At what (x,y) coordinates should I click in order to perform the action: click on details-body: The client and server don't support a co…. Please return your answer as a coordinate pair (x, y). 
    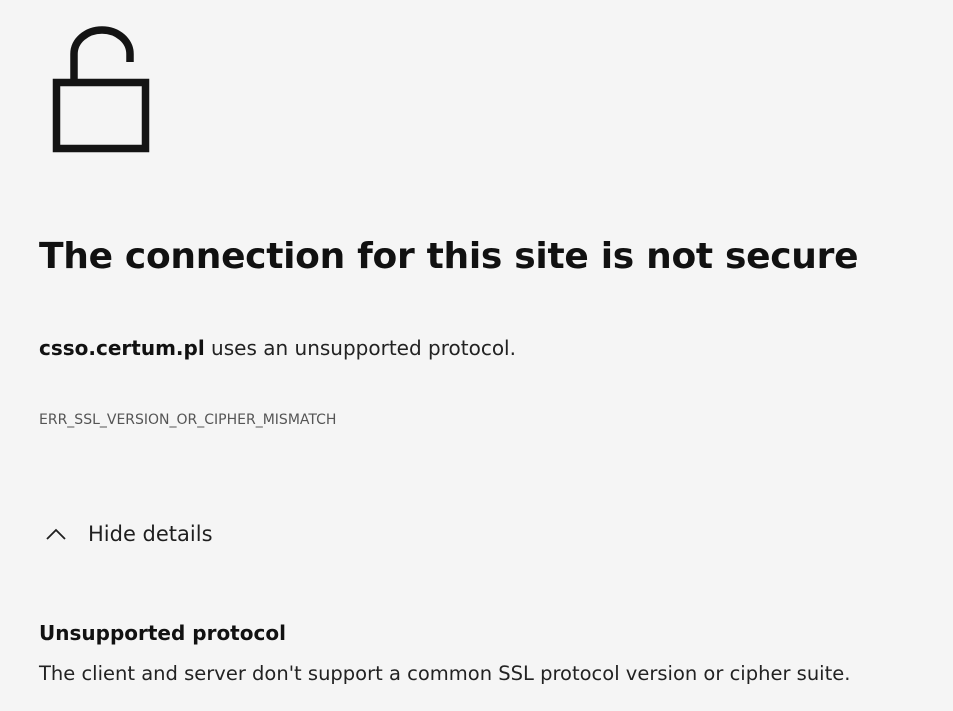
    Looking at the image, I should click on (445, 673).